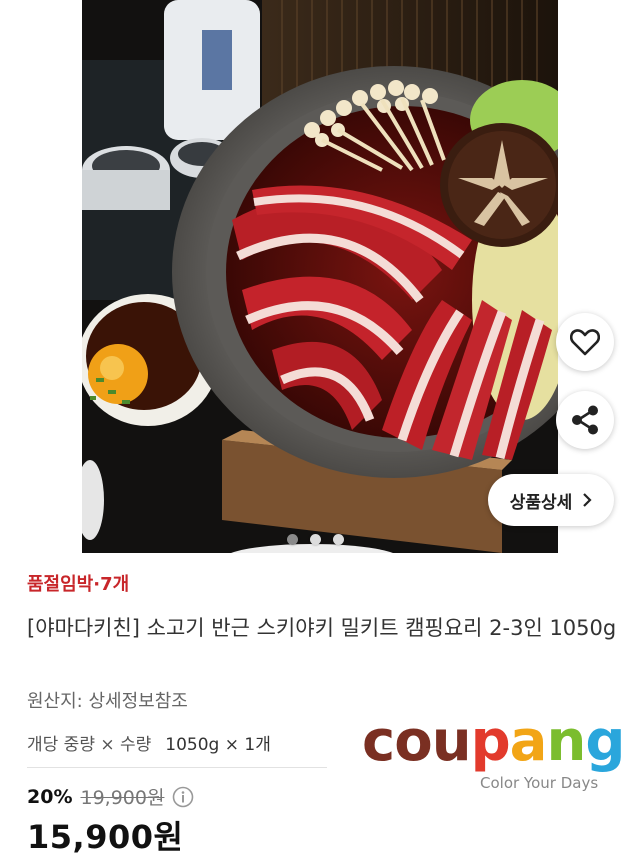 This screenshot has width=640, height=853. Describe the element at coordinates (107, 701) in the screenshot. I see `product-origin: 원산지: 상세정보참조` at that location.